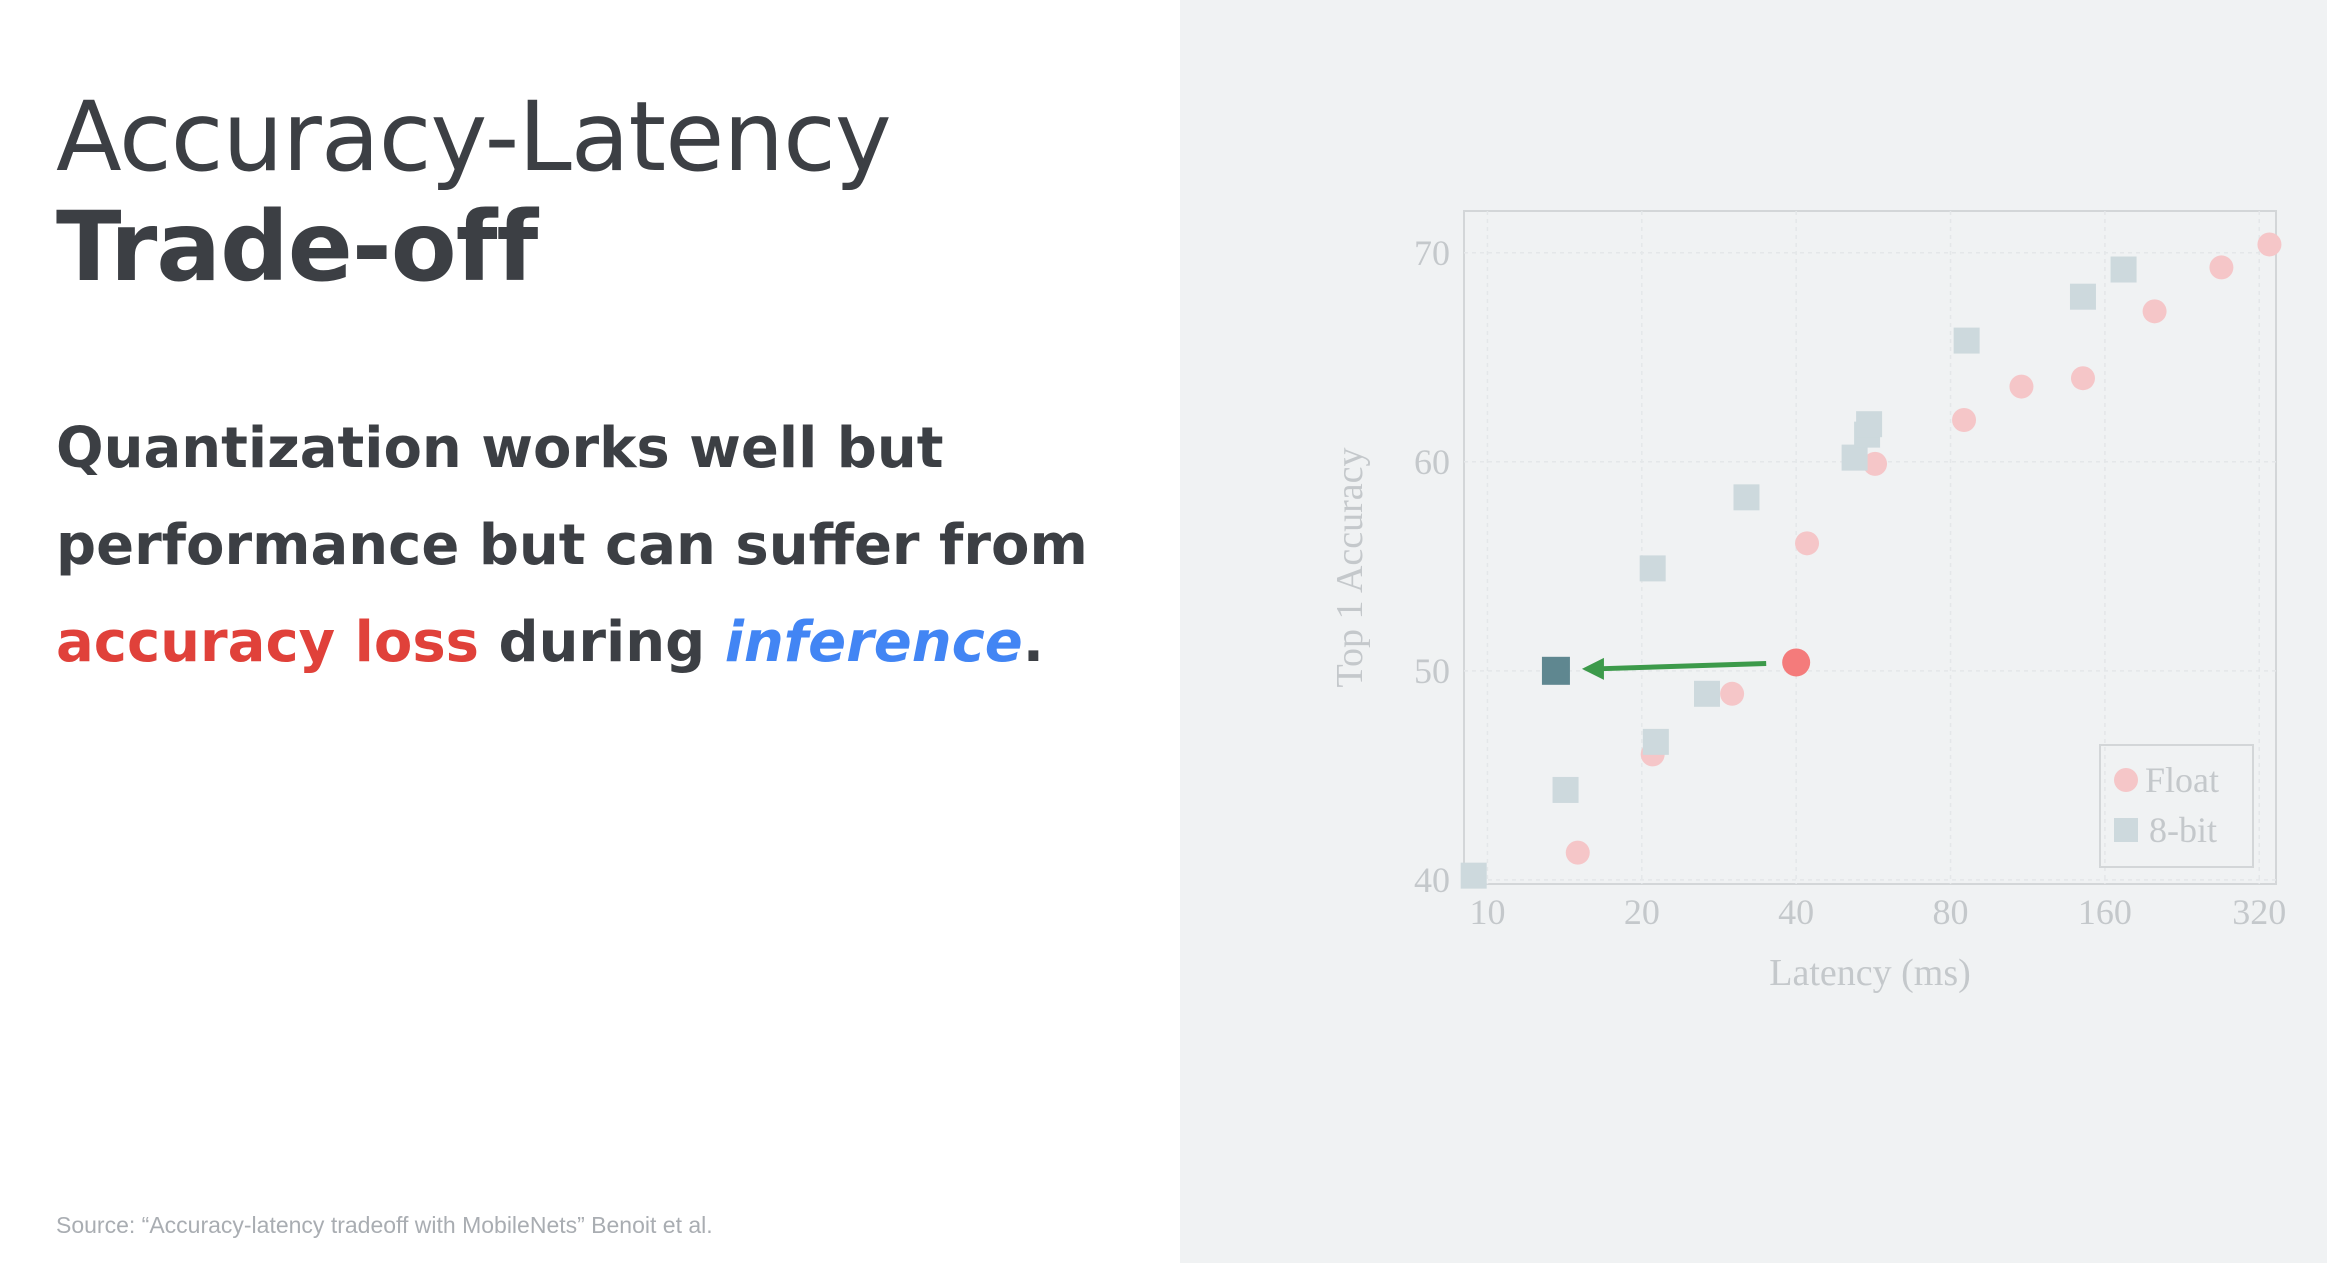 Image resolution: width=2327 pixels, height=1263 pixels. I want to click on y-tick-label: 40, so click(1432, 880).